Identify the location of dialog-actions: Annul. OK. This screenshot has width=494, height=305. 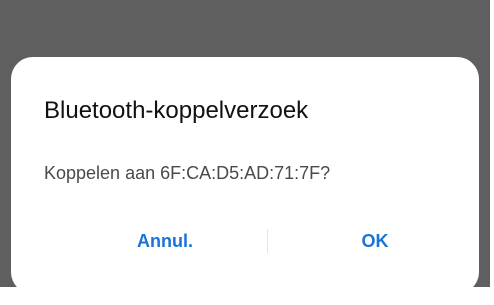
(245, 241).